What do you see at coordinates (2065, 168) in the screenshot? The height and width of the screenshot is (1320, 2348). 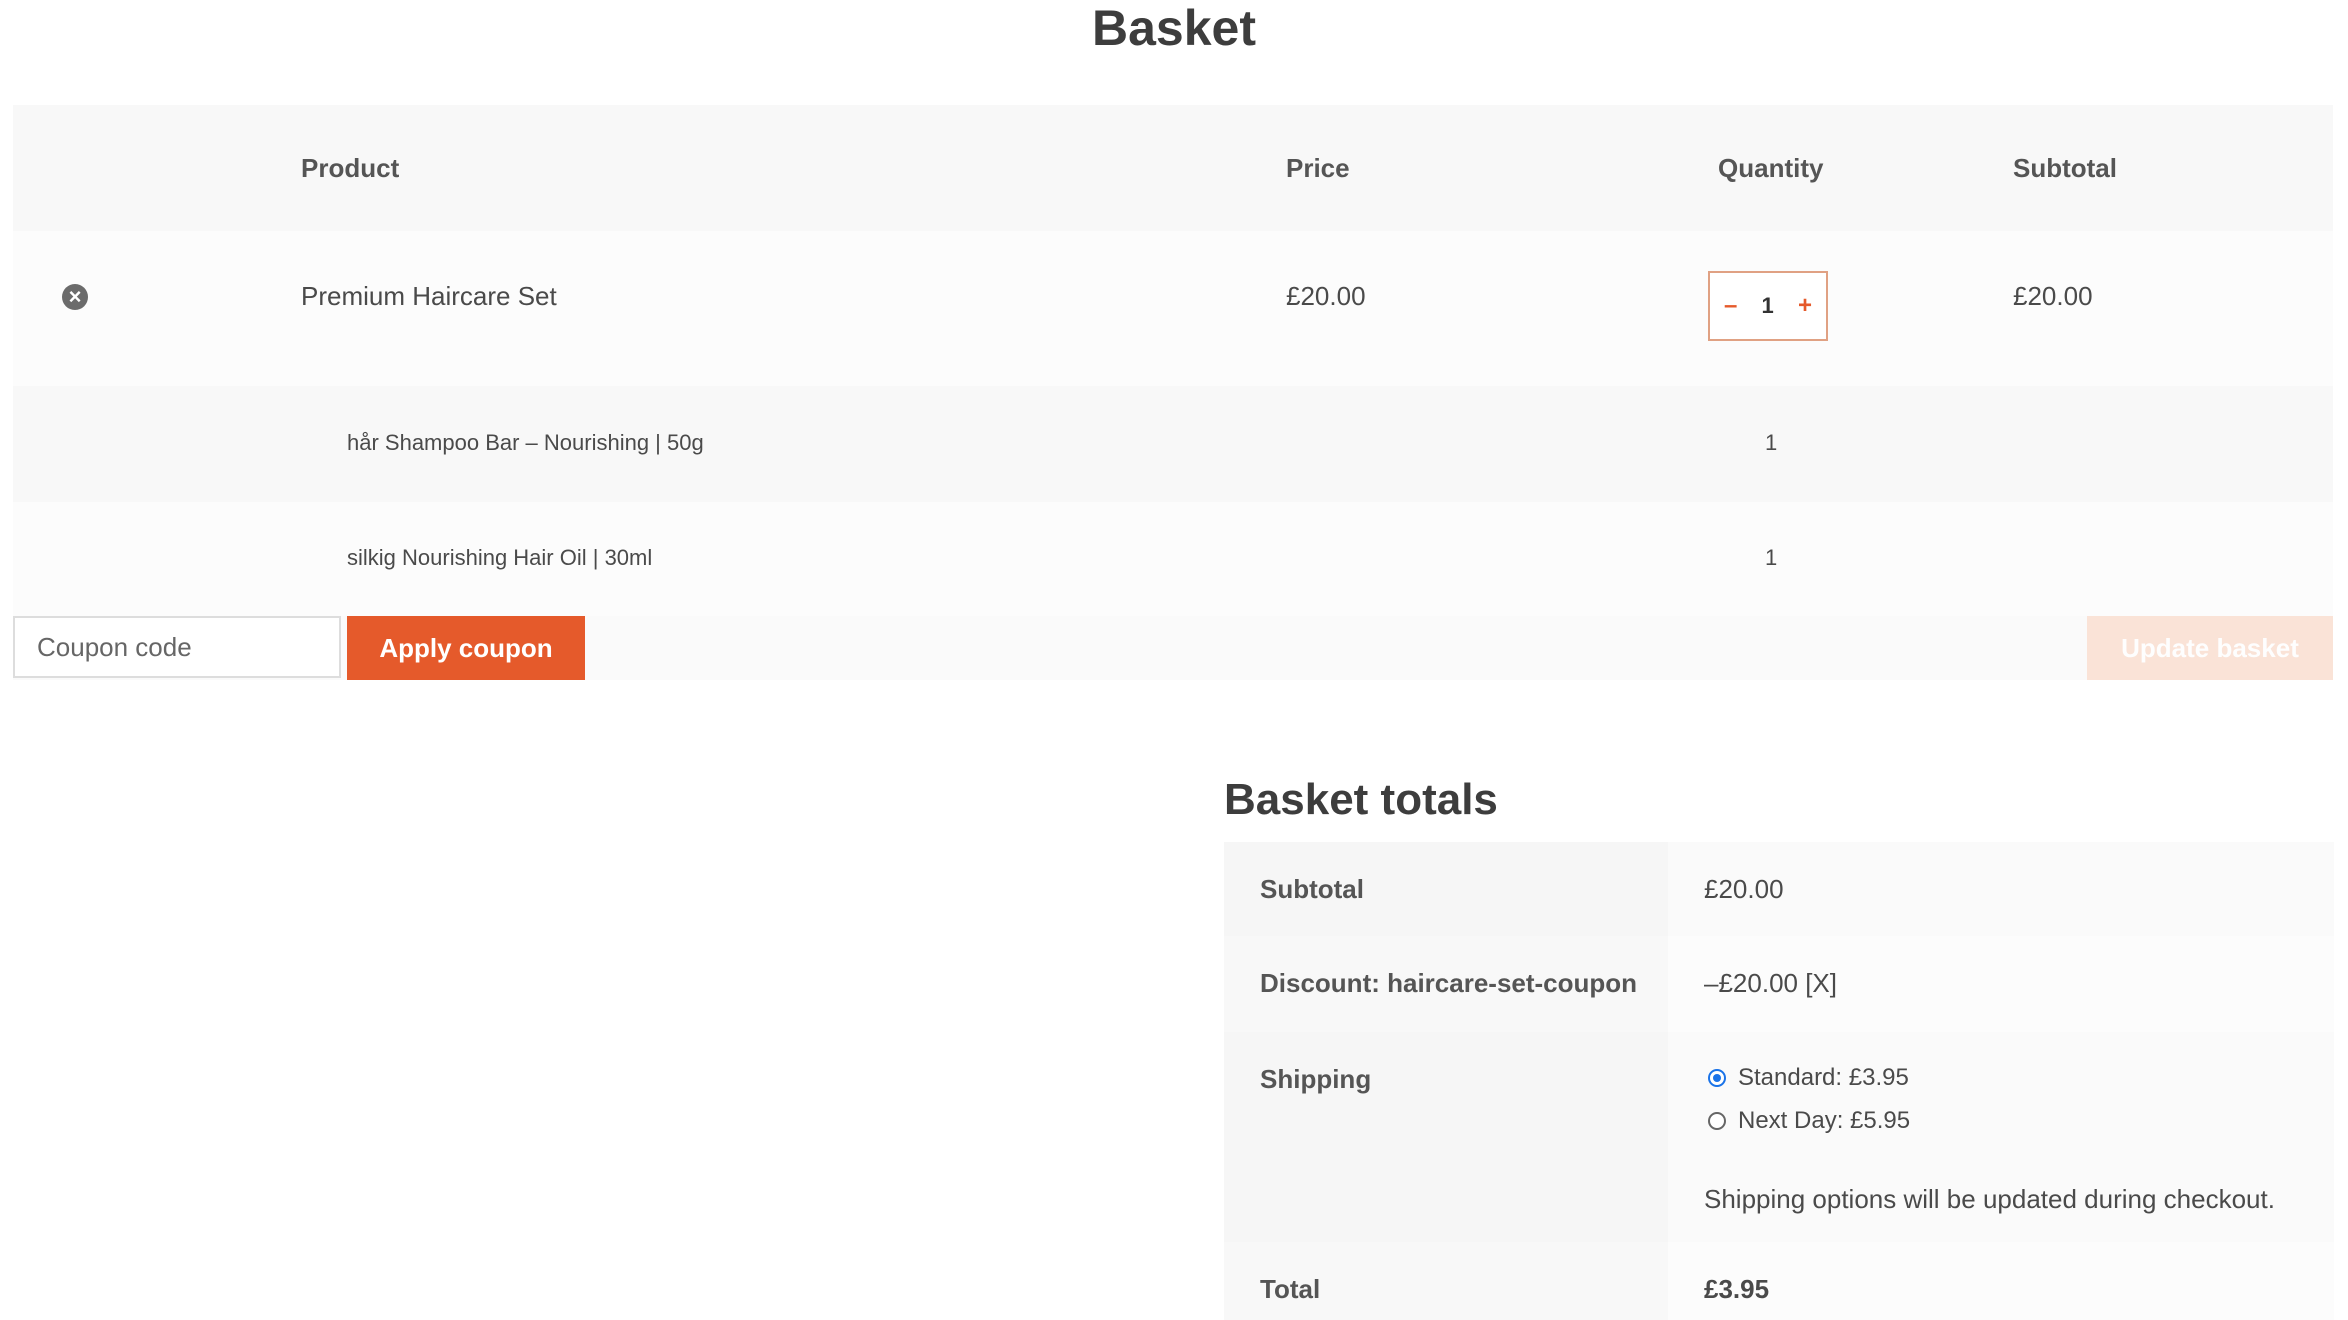 I see `header-subtotal: Subtotal` at bounding box center [2065, 168].